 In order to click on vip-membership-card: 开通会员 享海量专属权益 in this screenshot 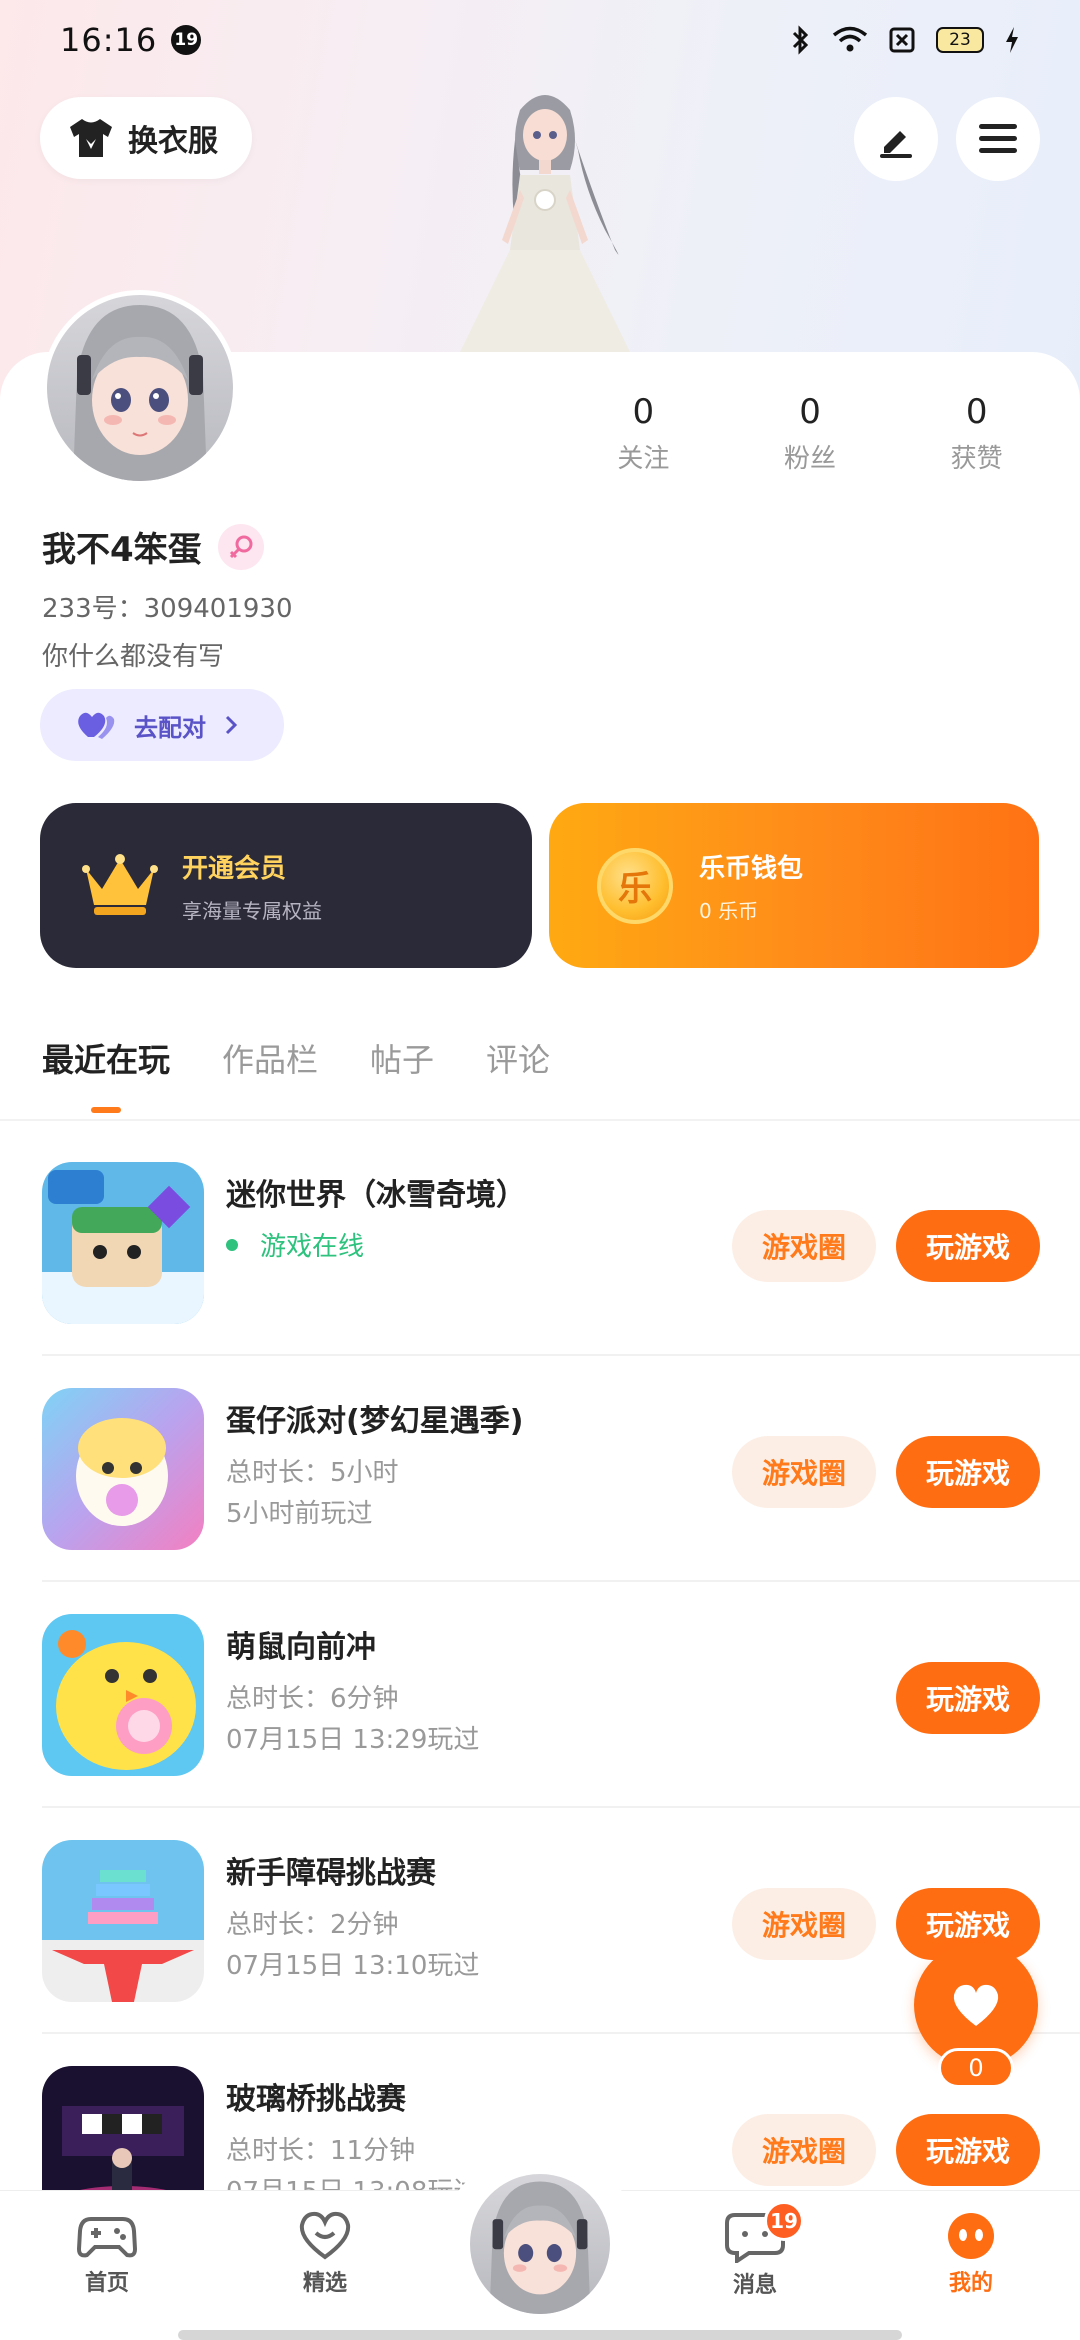, I will do `click(286, 885)`.